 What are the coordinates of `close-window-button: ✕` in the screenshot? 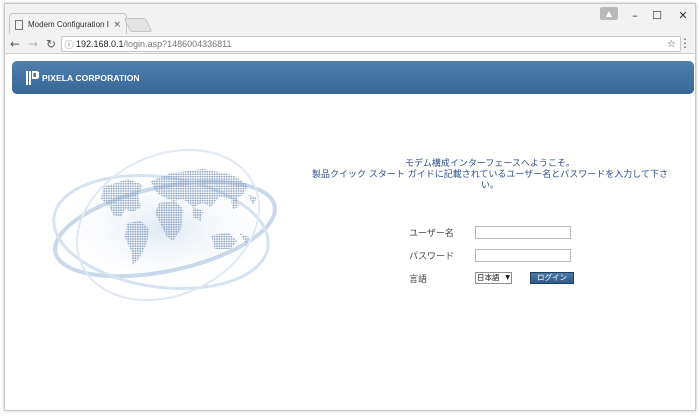 It's located at (682, 15).